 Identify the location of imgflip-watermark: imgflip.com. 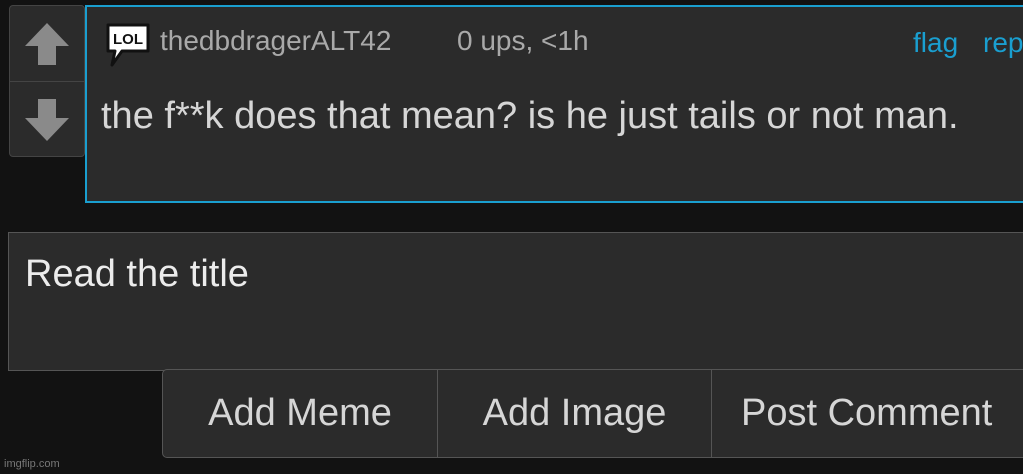
(32, 464).